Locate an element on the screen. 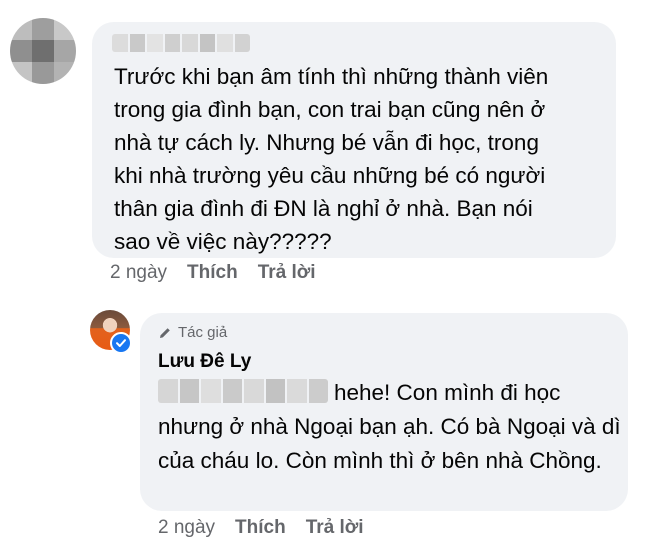 The height and width of the screenshot is (547, 650). author-badge-label: Tác giả is located at coordinates (203, 332).